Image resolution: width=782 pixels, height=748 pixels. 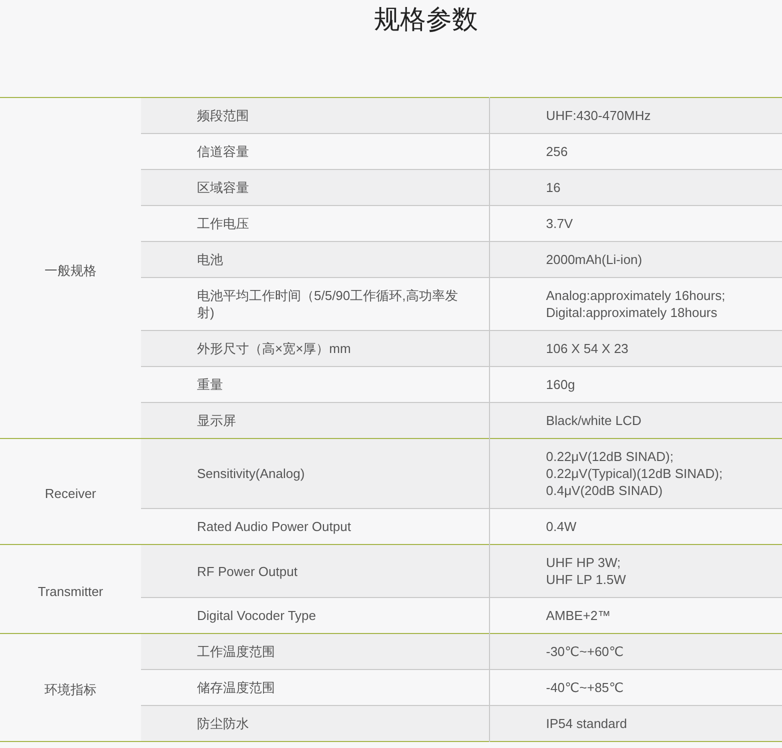 I want to click on spec-name-cell: 重量, so click(x=315, y=384).